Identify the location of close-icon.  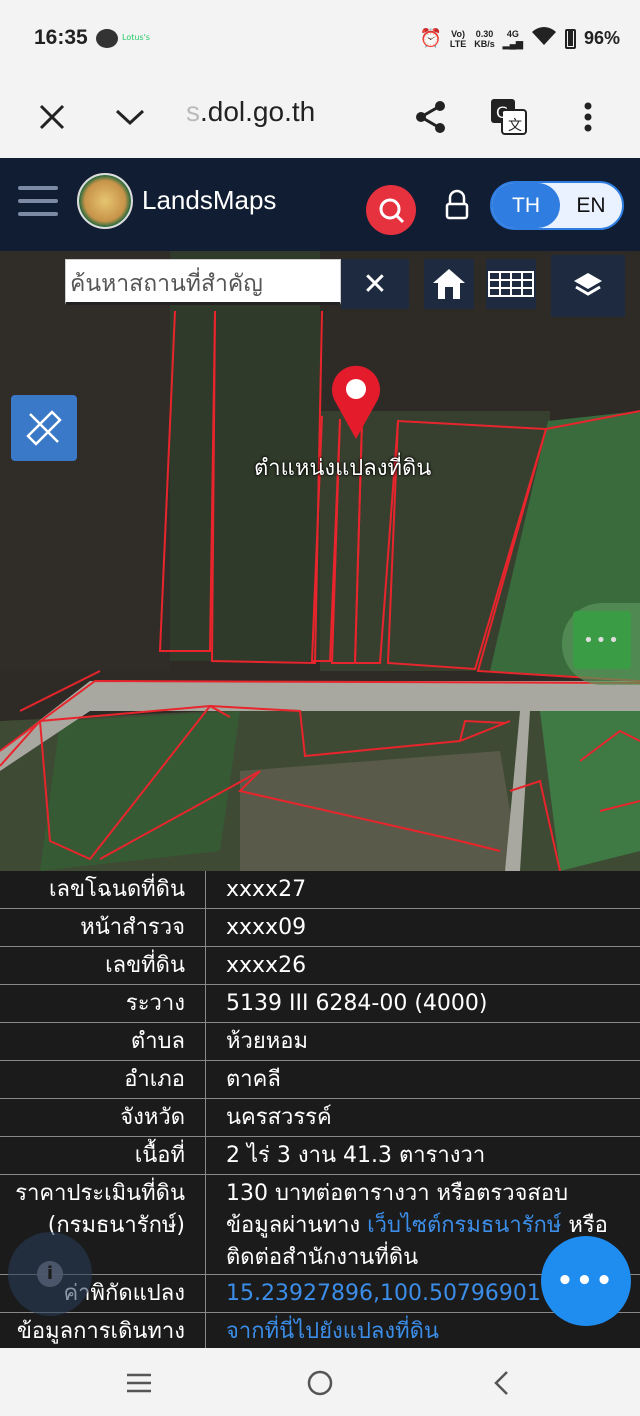
(52, 117).